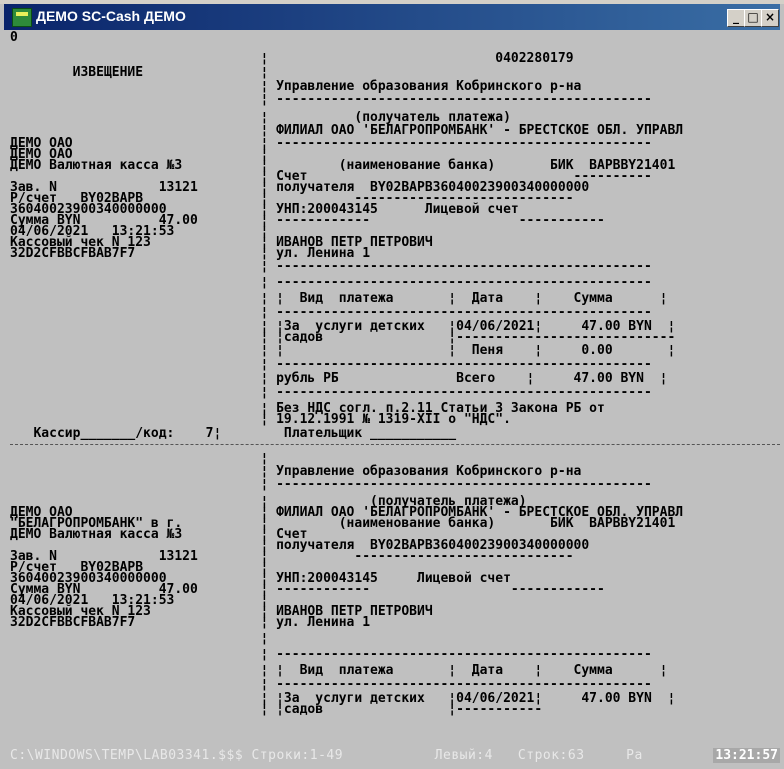 The image size is (784, 769). What do you see at coordinates (736, 18) in the screenshot?
I see `minimize-button: _` at bounding box center [736, 18].